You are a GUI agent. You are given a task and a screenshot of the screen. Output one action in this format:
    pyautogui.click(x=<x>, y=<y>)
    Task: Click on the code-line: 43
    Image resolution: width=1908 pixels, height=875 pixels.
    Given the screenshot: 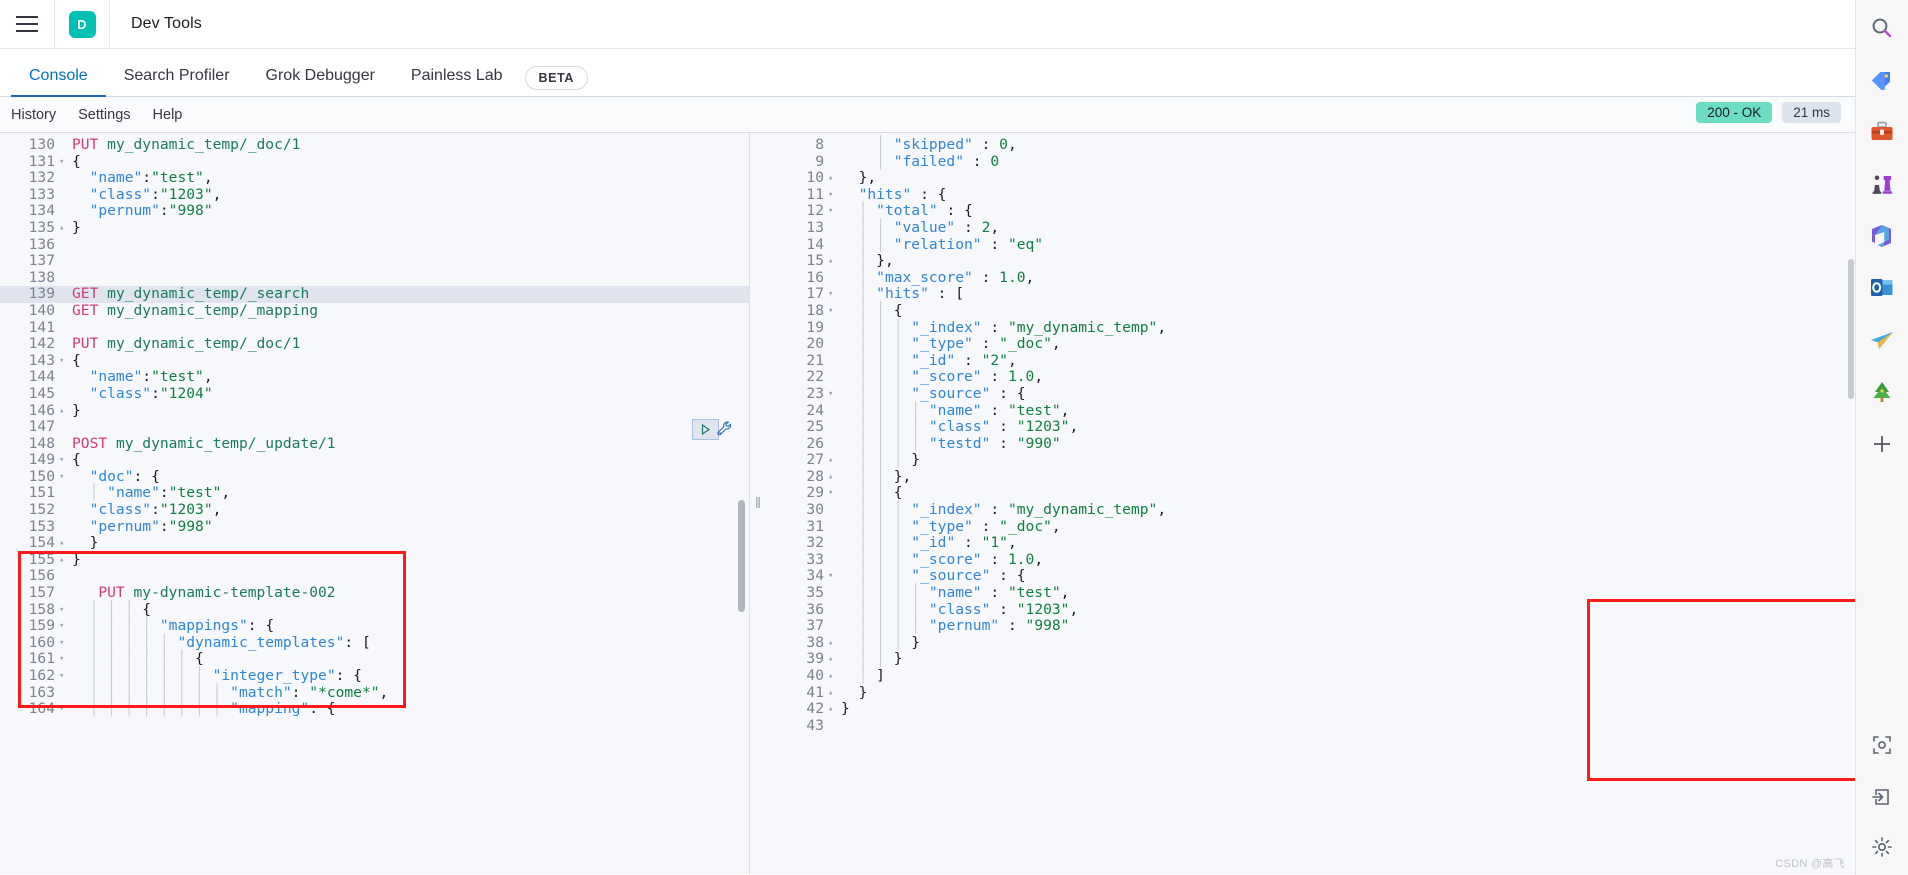 What is the action you would take?
    pyautogui.click(x=1310, y=726)
    